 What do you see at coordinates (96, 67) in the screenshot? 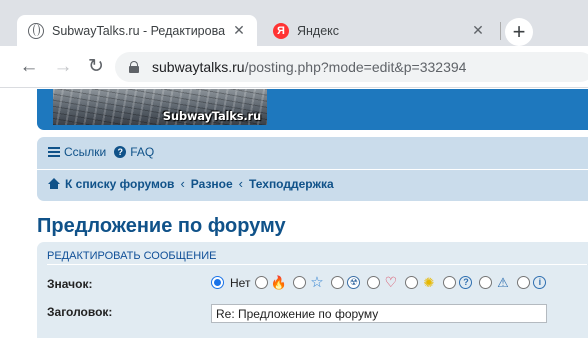
I see `reload-button: ↻` at bounding box center [96, 67].